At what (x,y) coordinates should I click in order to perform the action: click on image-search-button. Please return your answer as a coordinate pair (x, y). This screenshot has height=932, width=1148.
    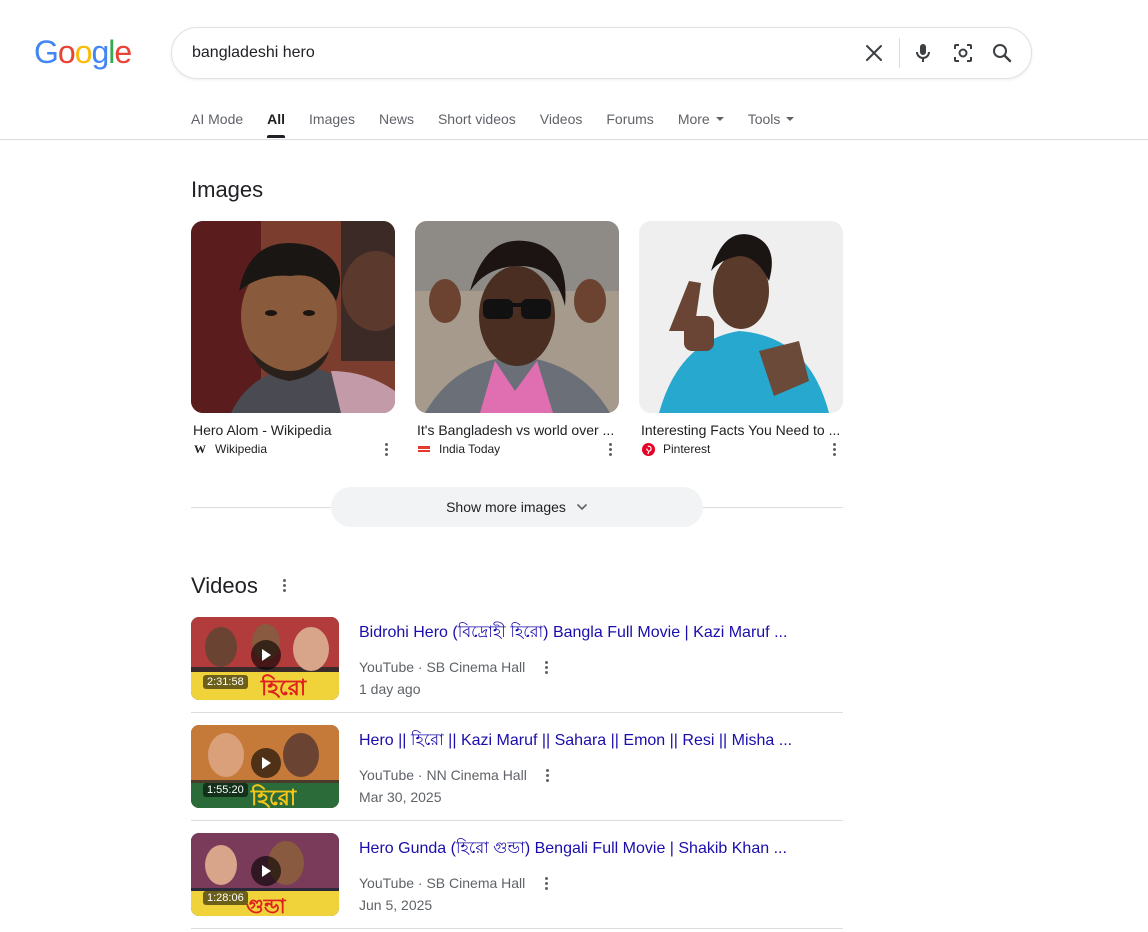
    Looking at the image, I should click on (963, 53).